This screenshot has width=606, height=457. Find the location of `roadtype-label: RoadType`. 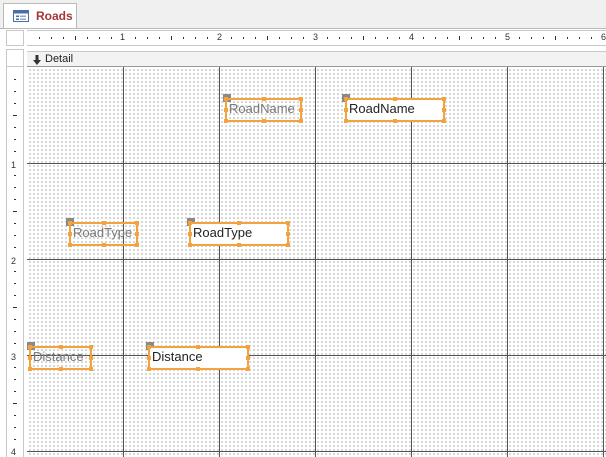

roadtype-label: RoadType is located at coordinates (103, 234).